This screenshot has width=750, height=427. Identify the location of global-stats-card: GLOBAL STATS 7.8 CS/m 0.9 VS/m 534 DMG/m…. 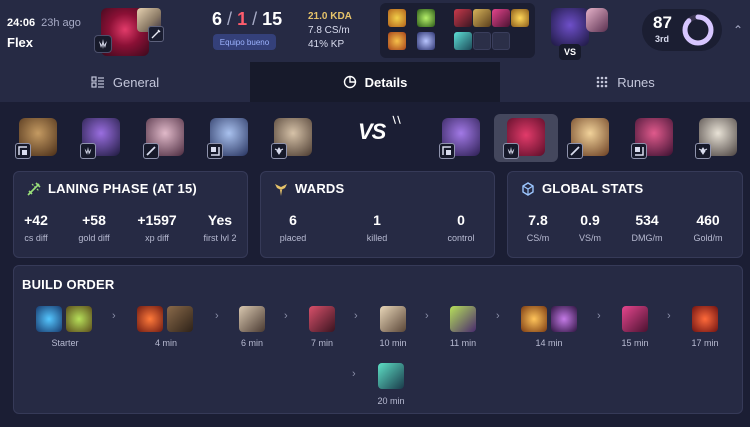
(625, 214).